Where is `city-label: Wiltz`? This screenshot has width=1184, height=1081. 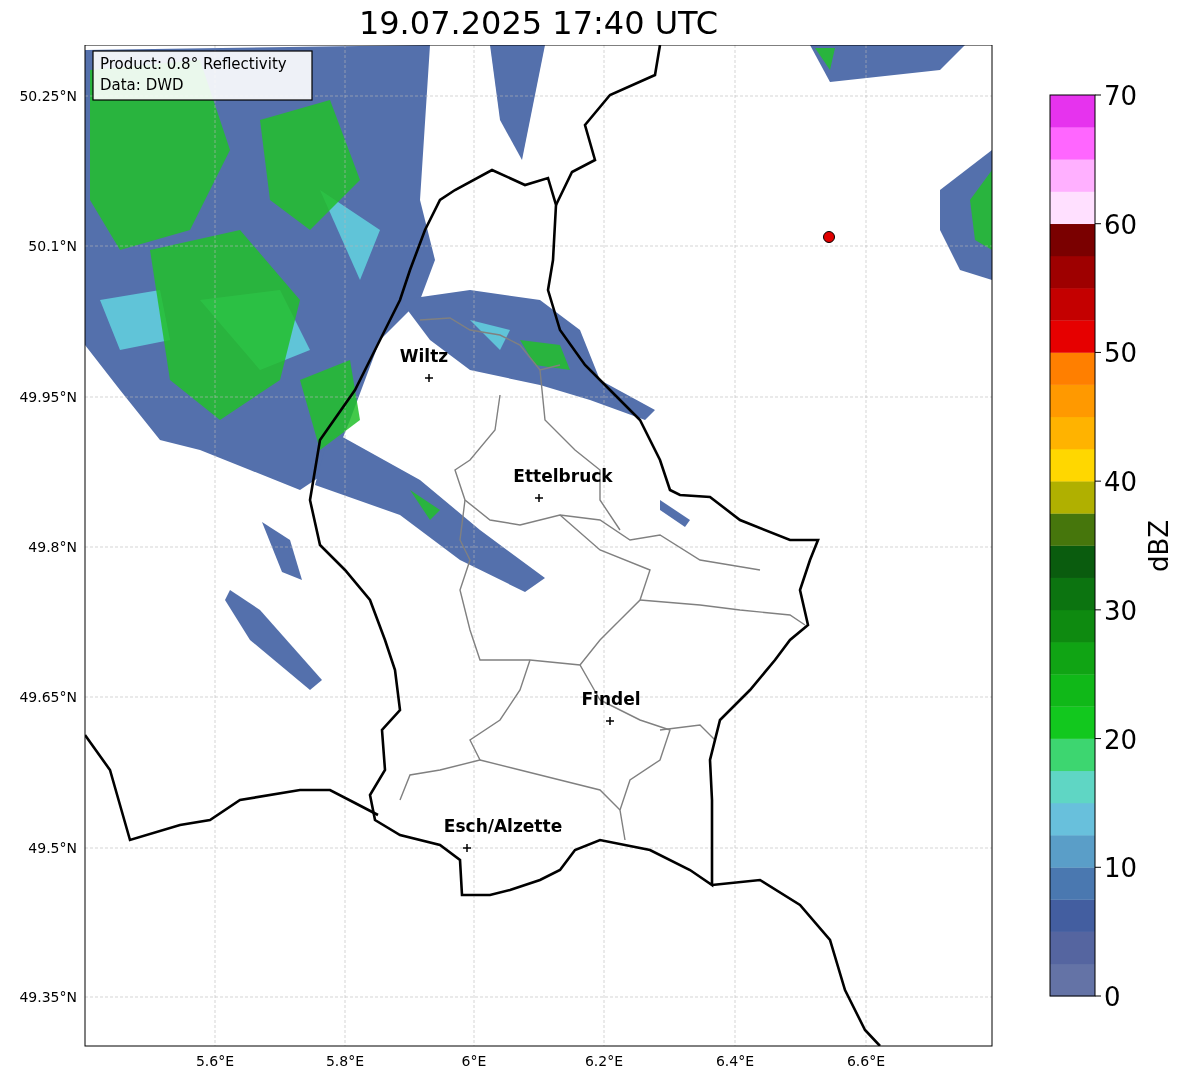
city-label: Wiltz is located at coordinates (424, 356).